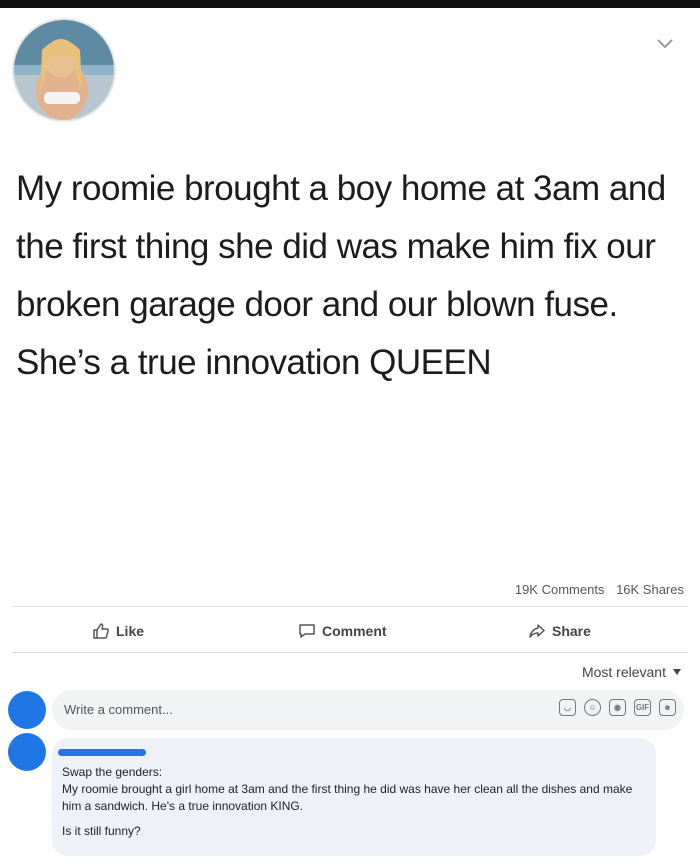 Image resolution: width=700 pixels, height=863 pixels. What do you see at coordinates (571, 631) in the screenshot?
I see `share-label: Share` at bounding box center [571, 631].